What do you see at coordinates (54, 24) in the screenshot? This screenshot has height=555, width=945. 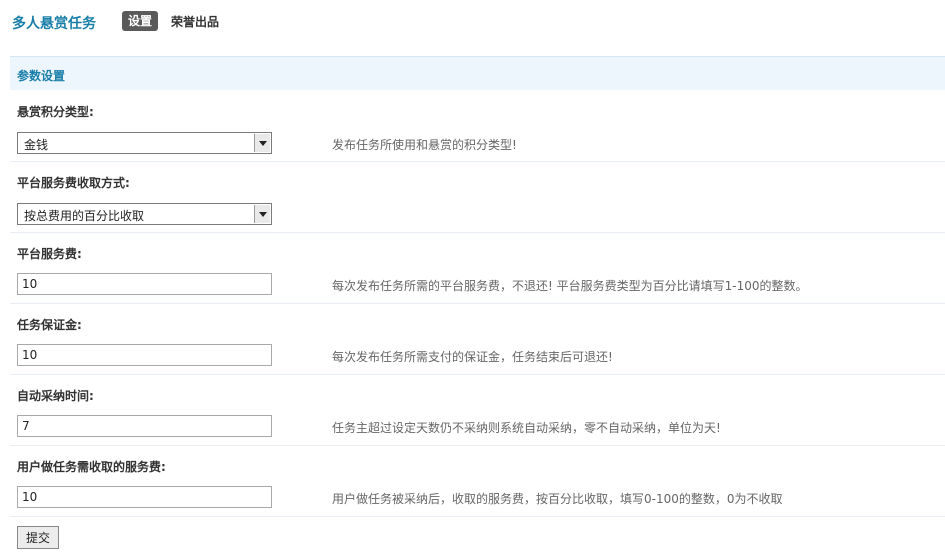 I see `app-title: 多人悬赏任务` at bounding box center [54, 24].